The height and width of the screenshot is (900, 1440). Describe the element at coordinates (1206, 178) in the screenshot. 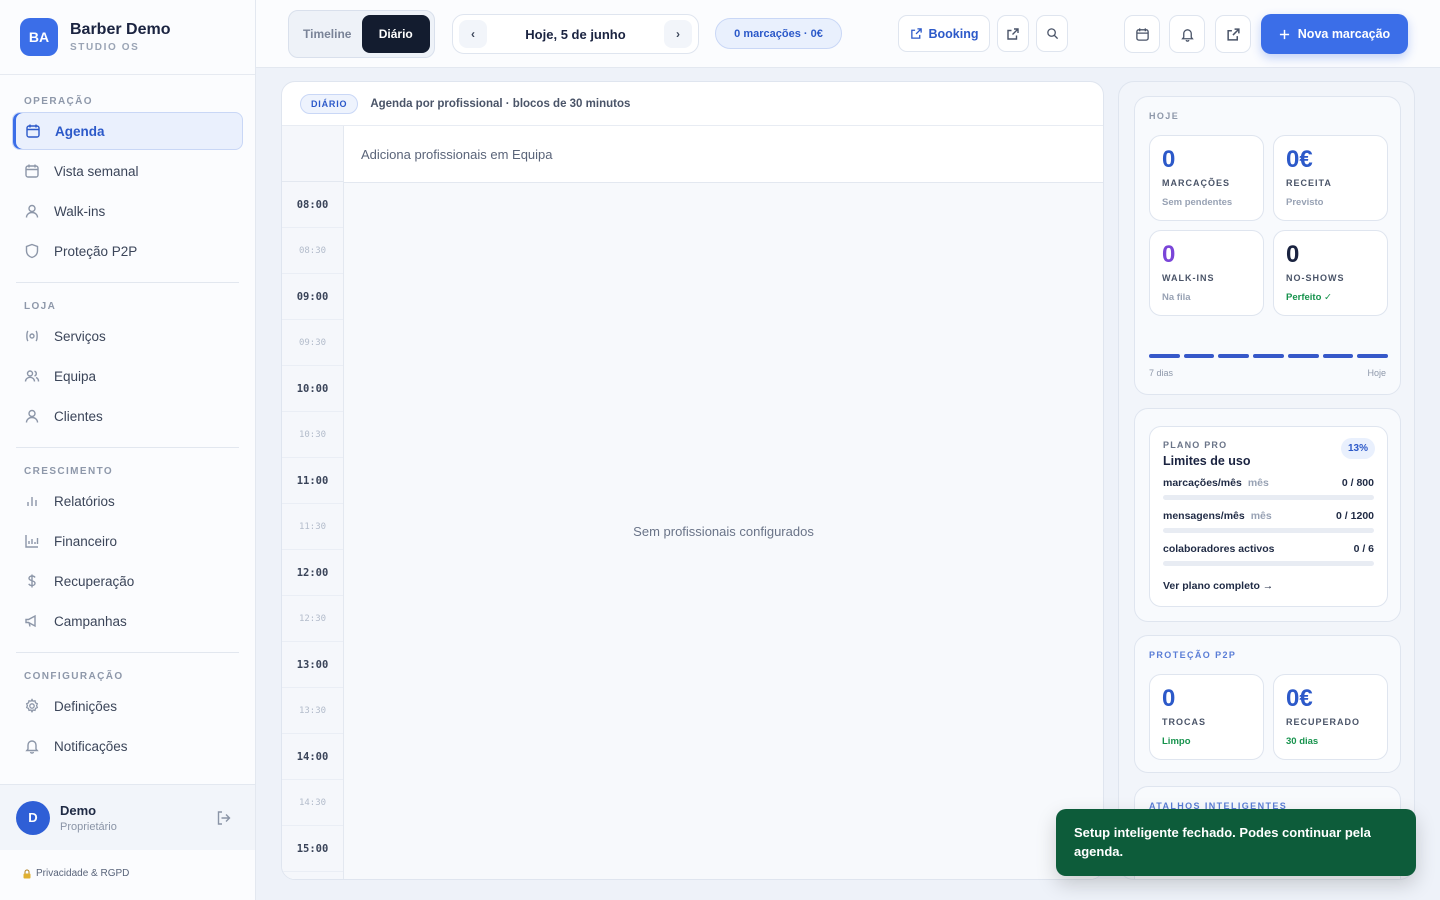

I see `kpi-marcacoes: 0 MARCAÇÕES Sem pendentes` at that location.